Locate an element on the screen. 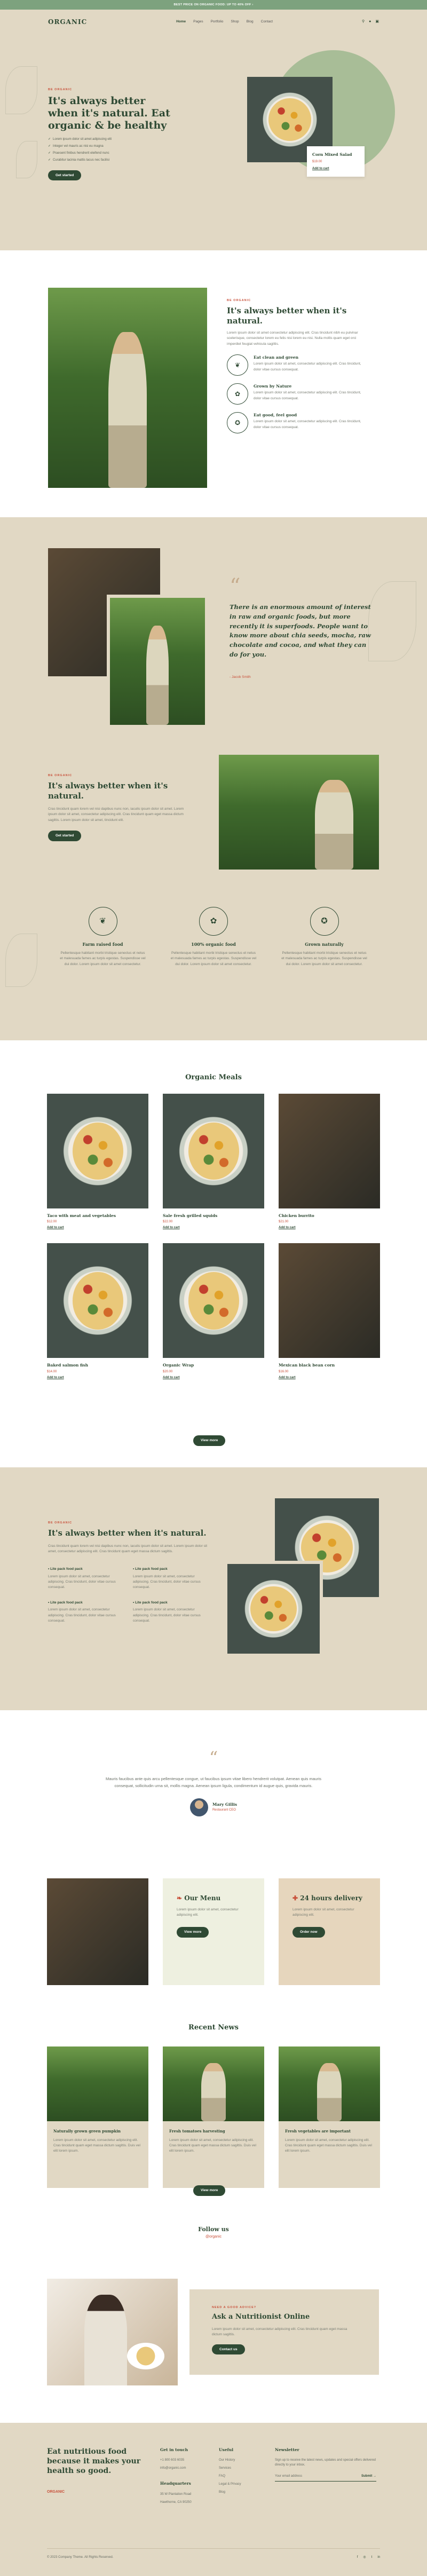 Image resolution: width=427 pixels, height=2576 pixels. meal-title: Taco with meat and vegetables is located at coordinates (97, 1216).